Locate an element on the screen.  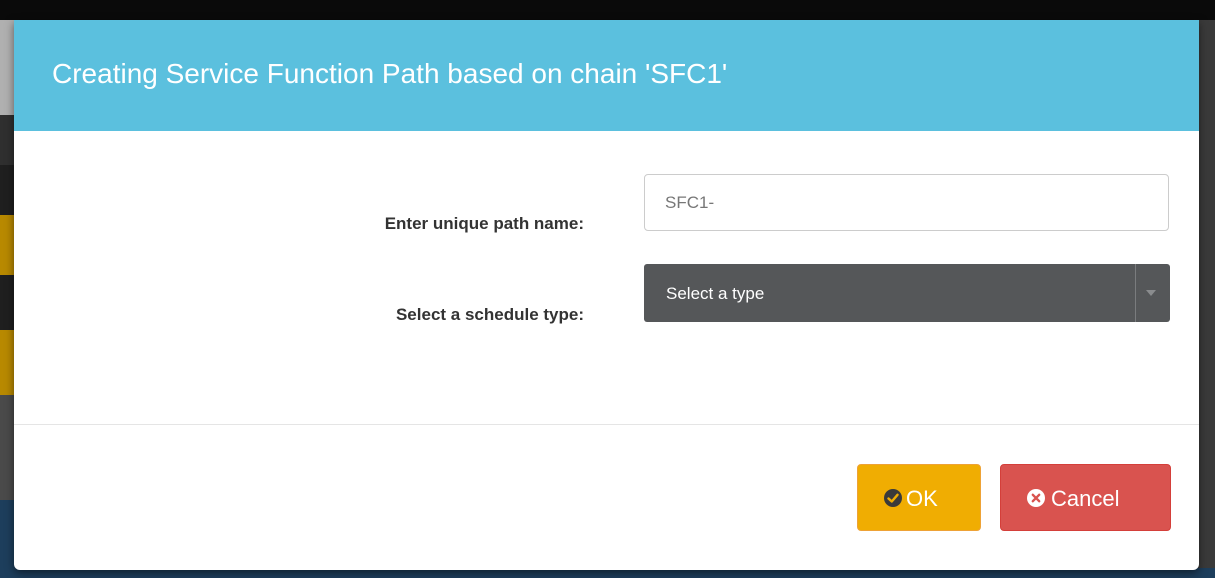
backdrop-top-bar is located at coordinates (607, 10).